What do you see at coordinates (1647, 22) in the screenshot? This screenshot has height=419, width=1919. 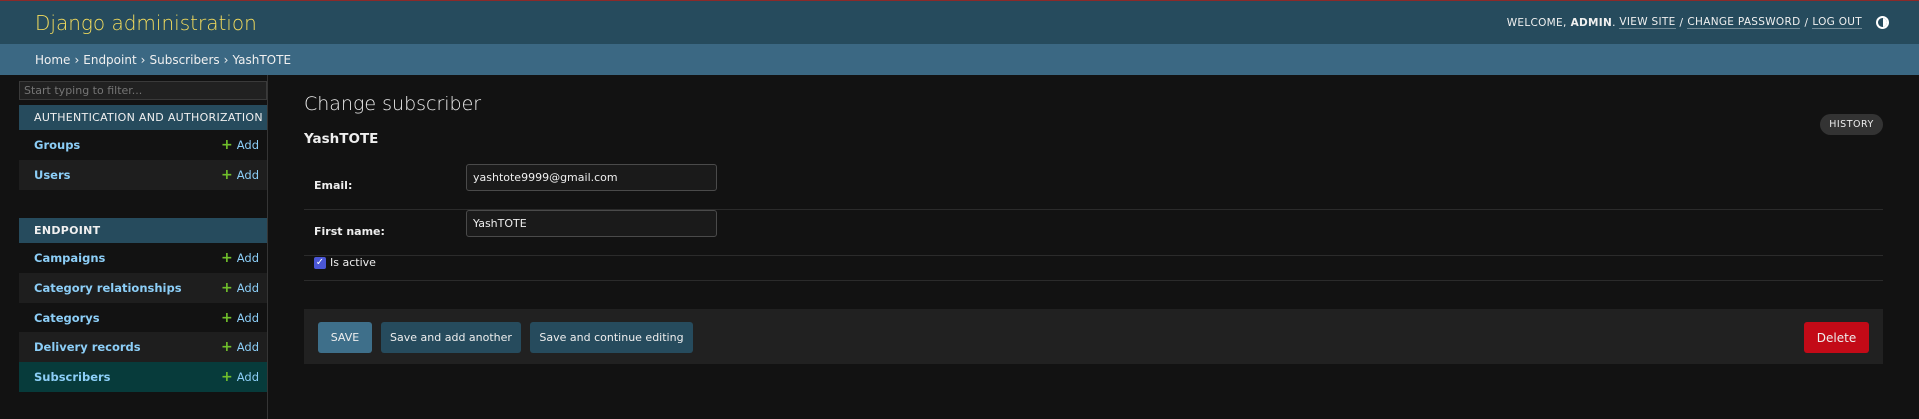 I see `view-site-link: View site` at bounding box center [1647, 22].